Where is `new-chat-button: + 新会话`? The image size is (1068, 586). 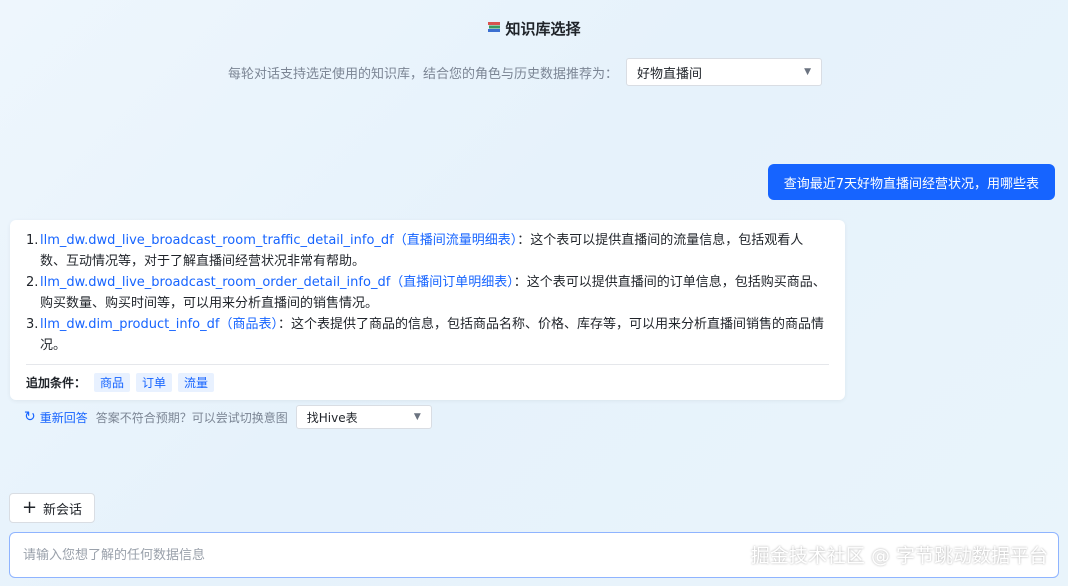
new-chat-button: + 新会话 is located at coordinates (52, 508).